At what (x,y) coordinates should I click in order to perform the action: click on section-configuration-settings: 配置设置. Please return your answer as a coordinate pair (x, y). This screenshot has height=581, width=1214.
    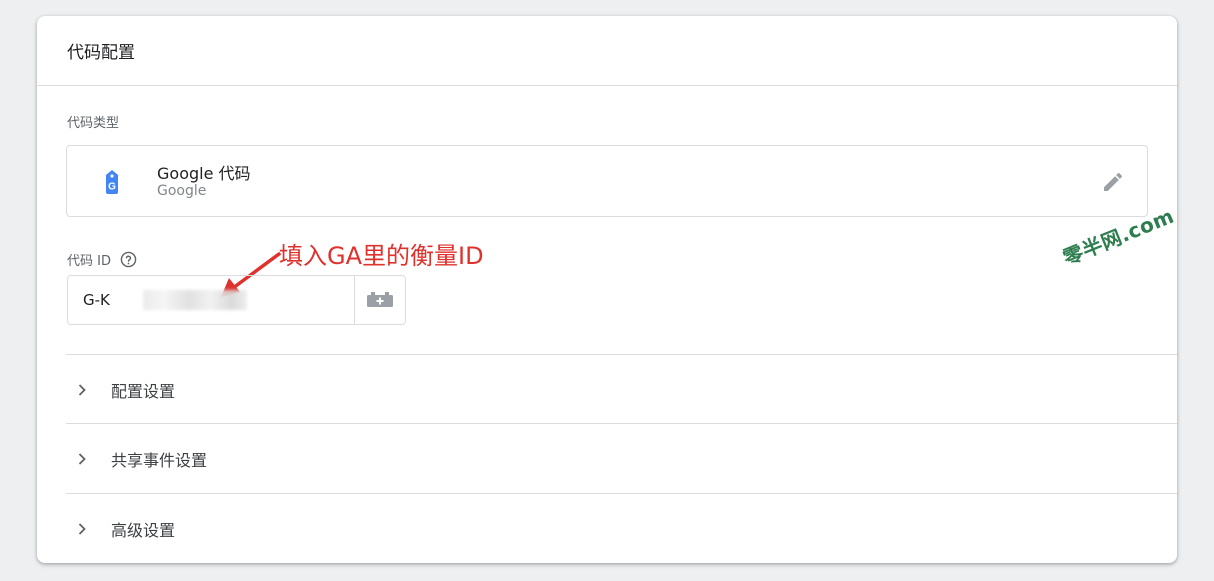
    Looking at the image, I should click on (621, 389).